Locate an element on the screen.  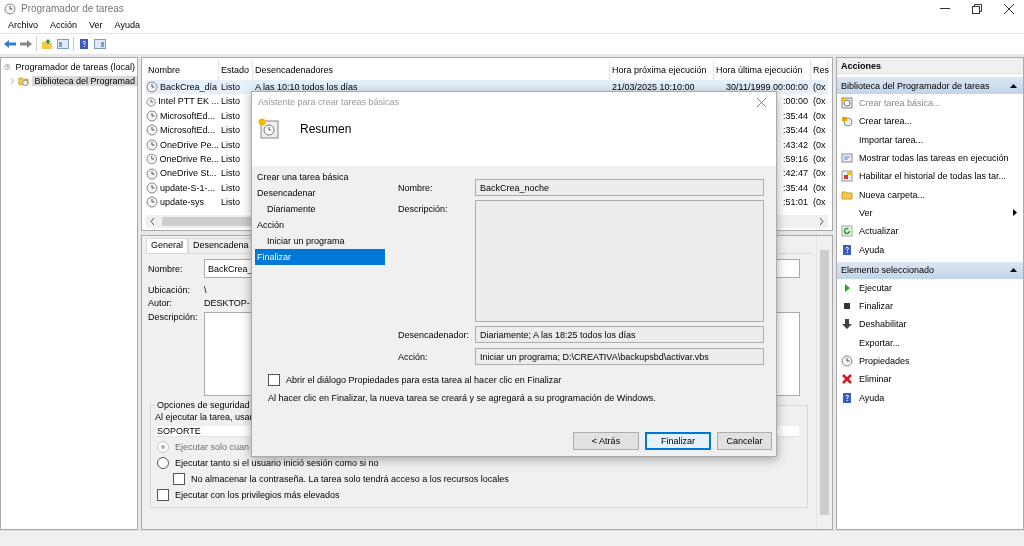
option-label: No almacenar la contraseña. La tarea solo tendrá acceso a los recursos locales is located at coordinates (350, 479).